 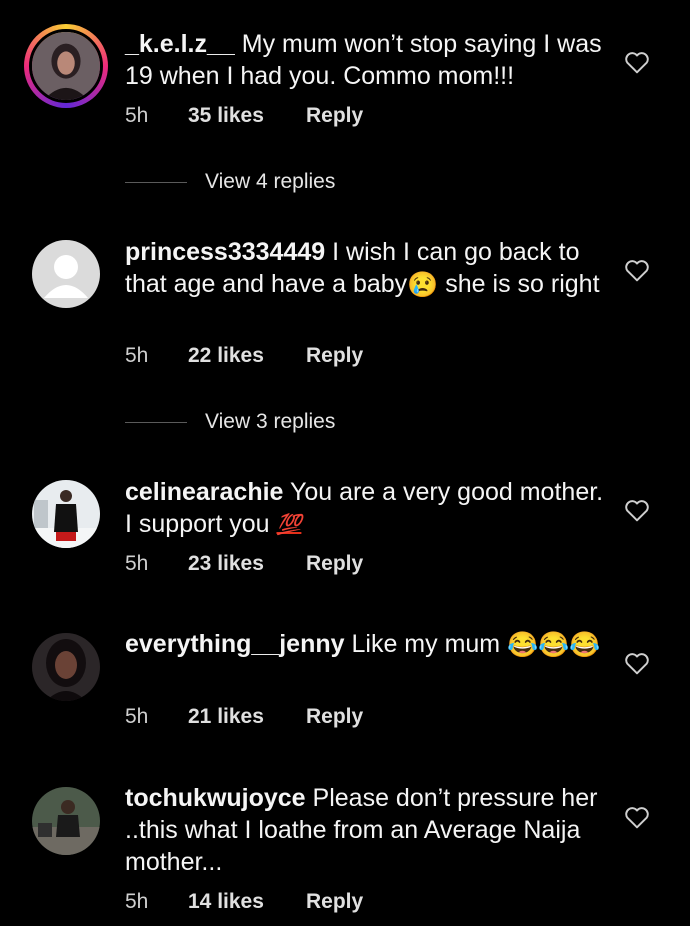 I want to click on crying-face-icon: 😢, so click(x=423, y=285).